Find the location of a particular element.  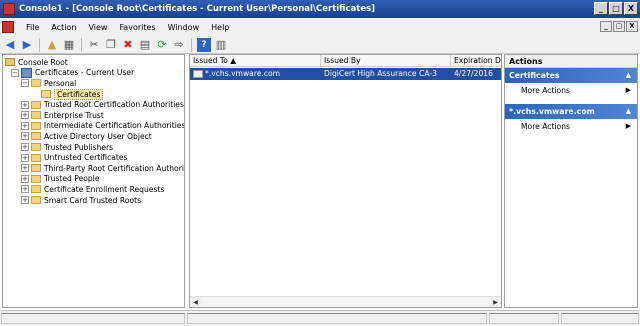

help-icon: ? is located at coordinates (204, 44).